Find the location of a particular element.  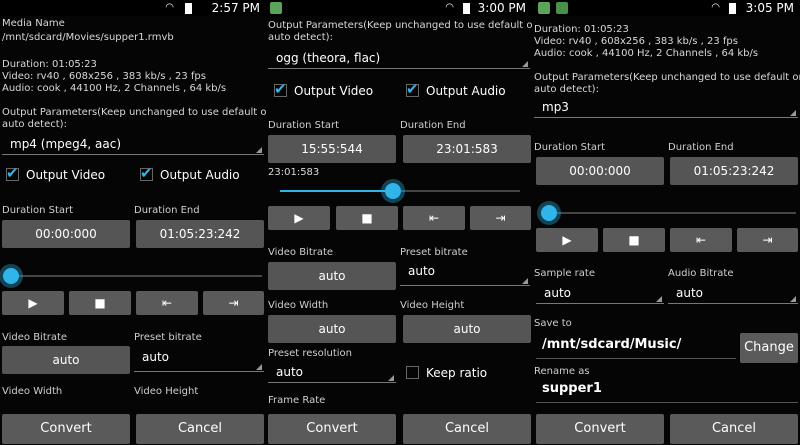

audio-bitrate-spinner: auto is located at coordinates (733, 293).